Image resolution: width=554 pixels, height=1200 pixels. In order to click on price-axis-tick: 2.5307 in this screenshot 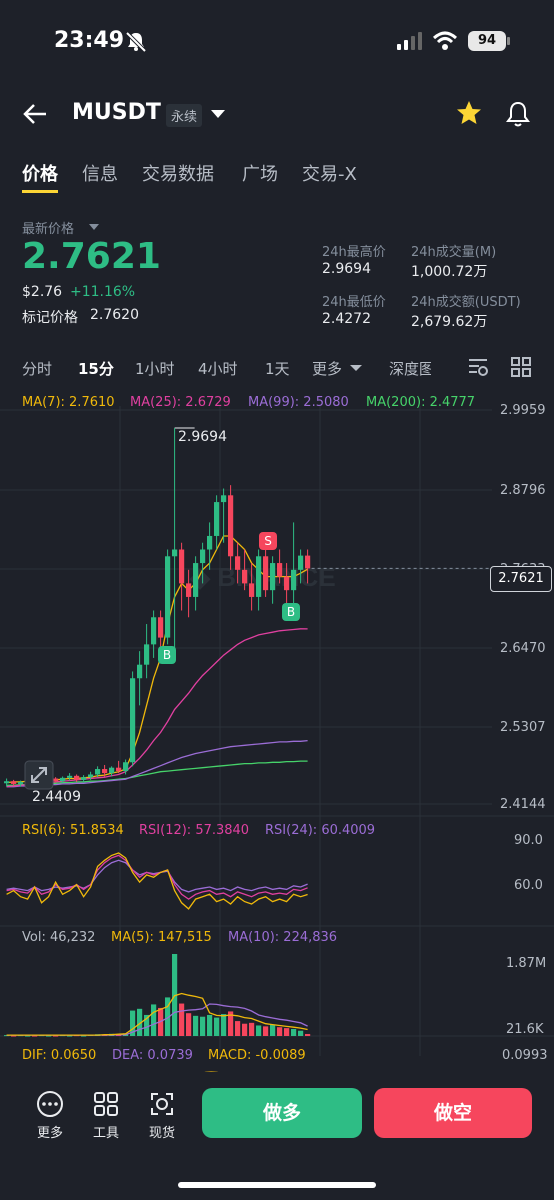, I will do `click(523, 727)`.